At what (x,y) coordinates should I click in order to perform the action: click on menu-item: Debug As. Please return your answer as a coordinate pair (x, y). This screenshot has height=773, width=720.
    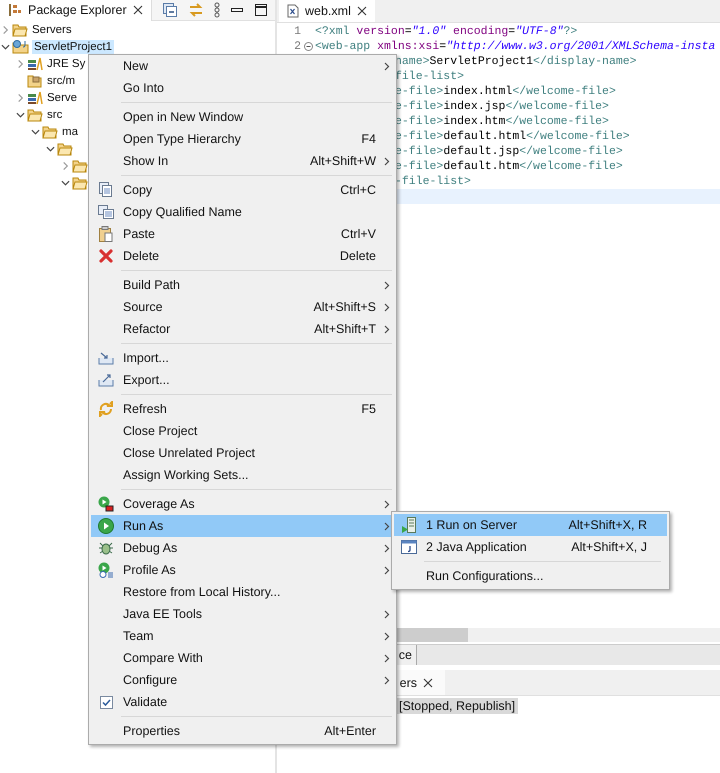
    Looking at the image, I should click on (242, 548).